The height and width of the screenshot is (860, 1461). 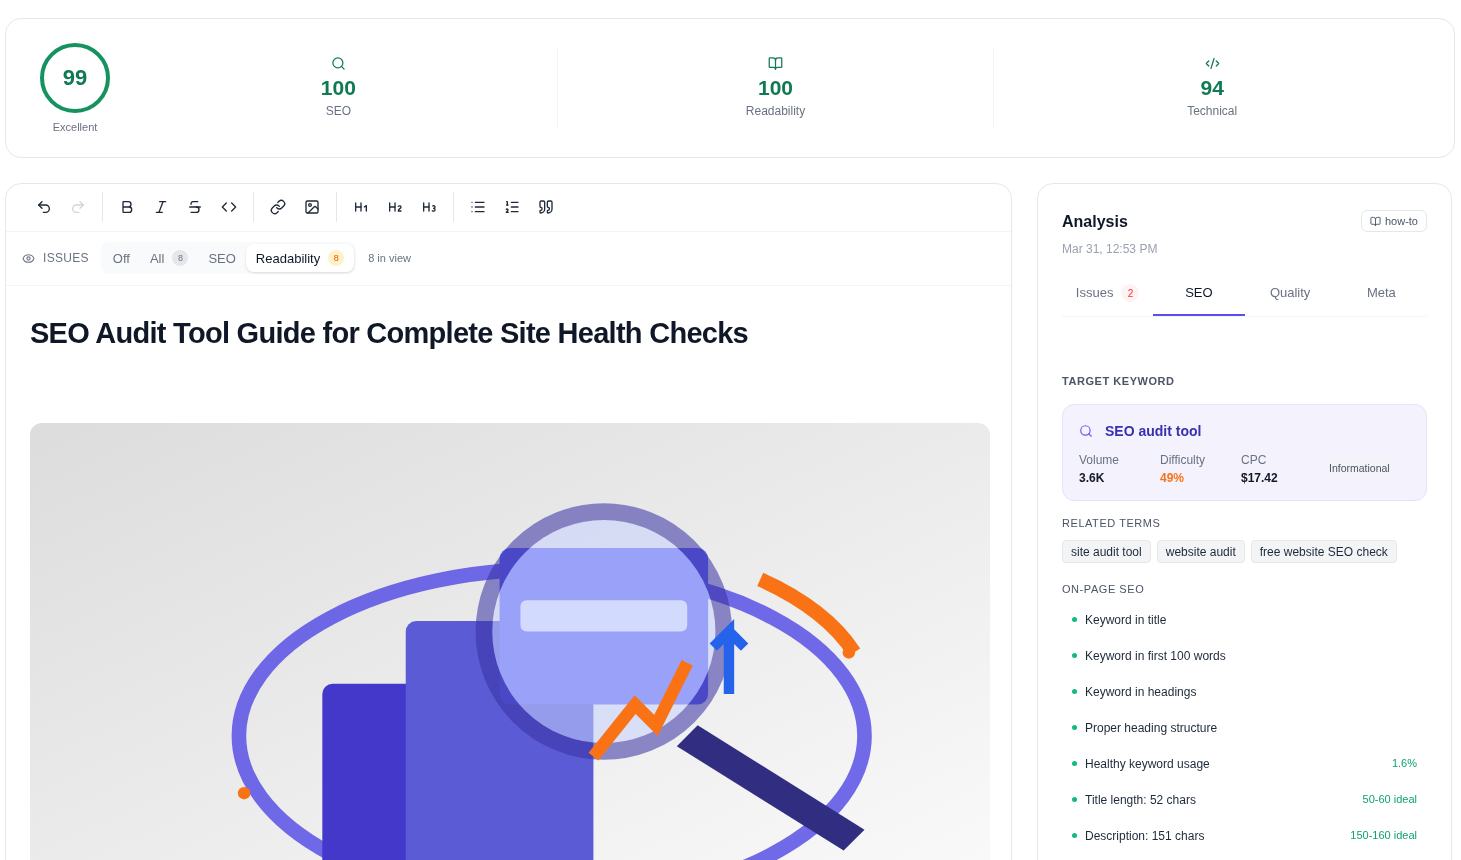 What do you see at coordinates (1156, 656) in the screenshot?
I see `check-label: Keyword in first 100 words` at bounding box center [1156, 656].